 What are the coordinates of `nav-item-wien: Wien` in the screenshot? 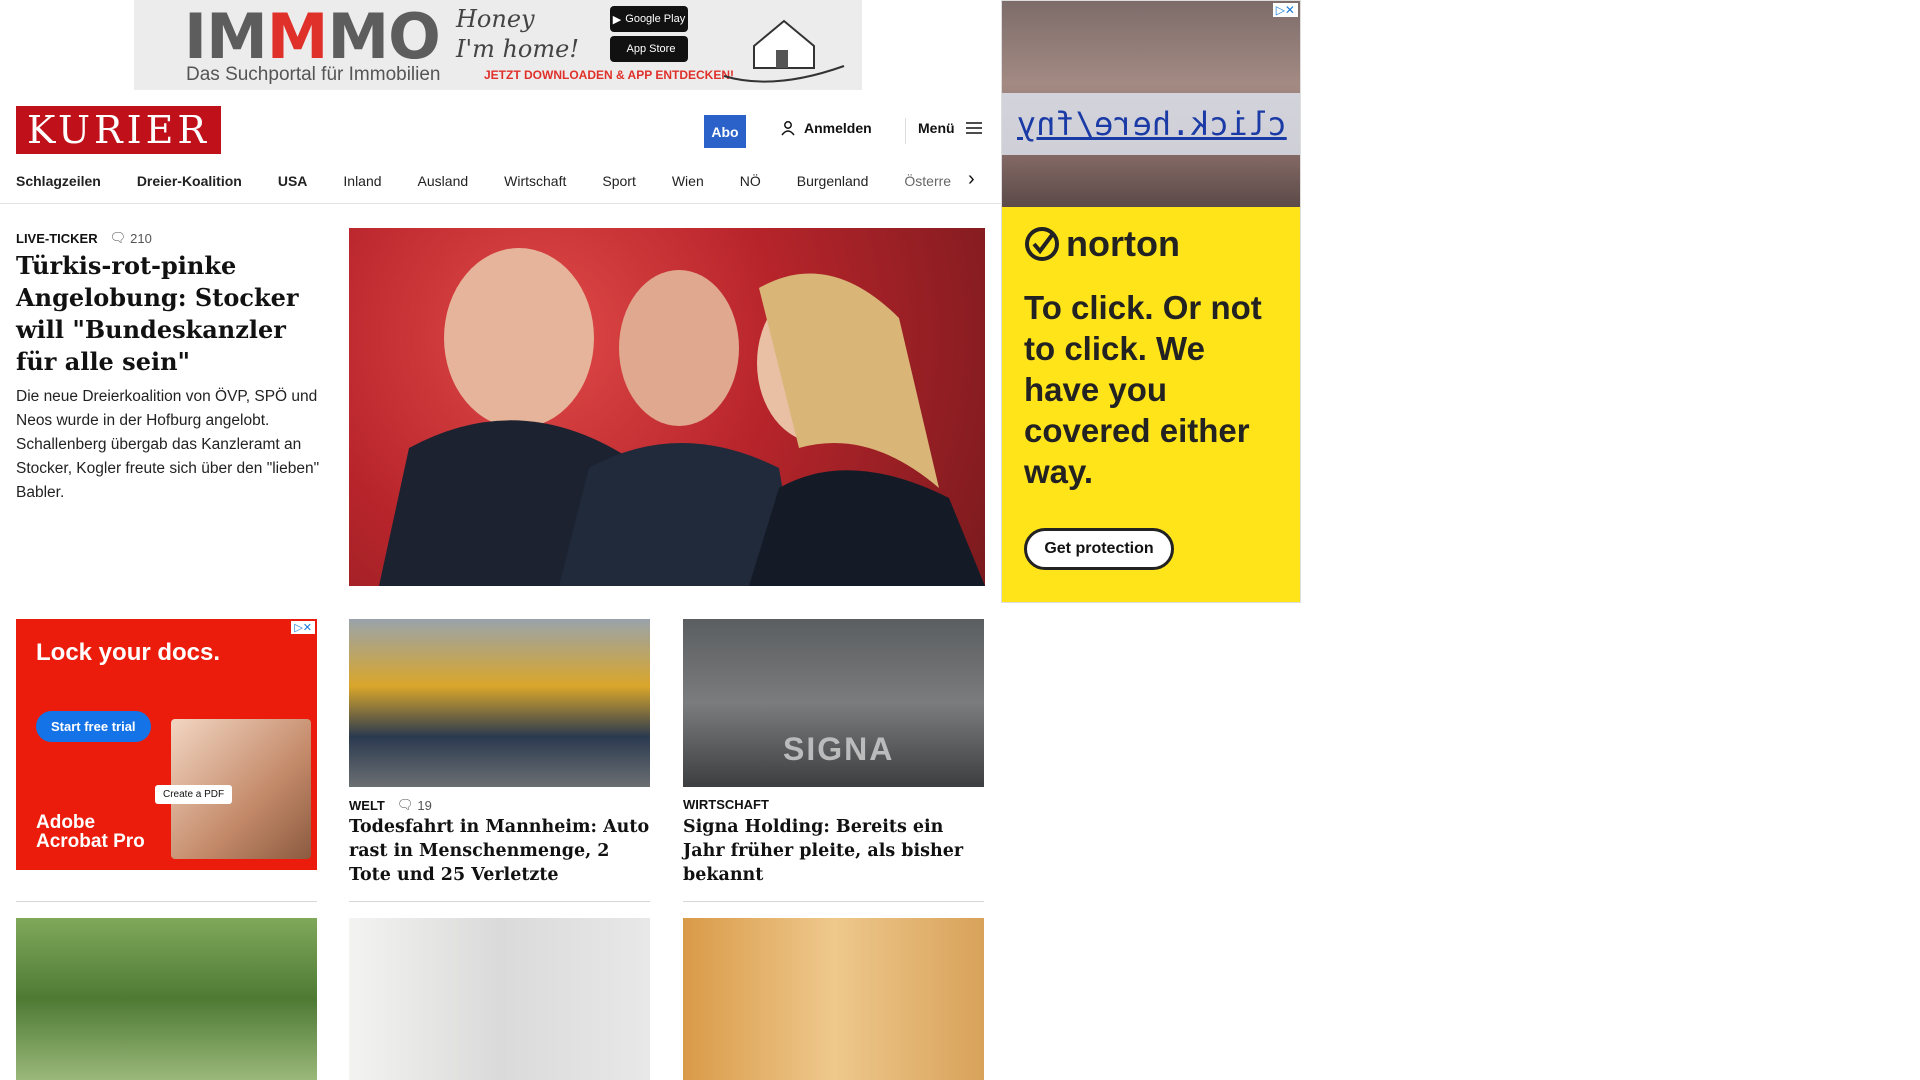 It's located at (688, 181).